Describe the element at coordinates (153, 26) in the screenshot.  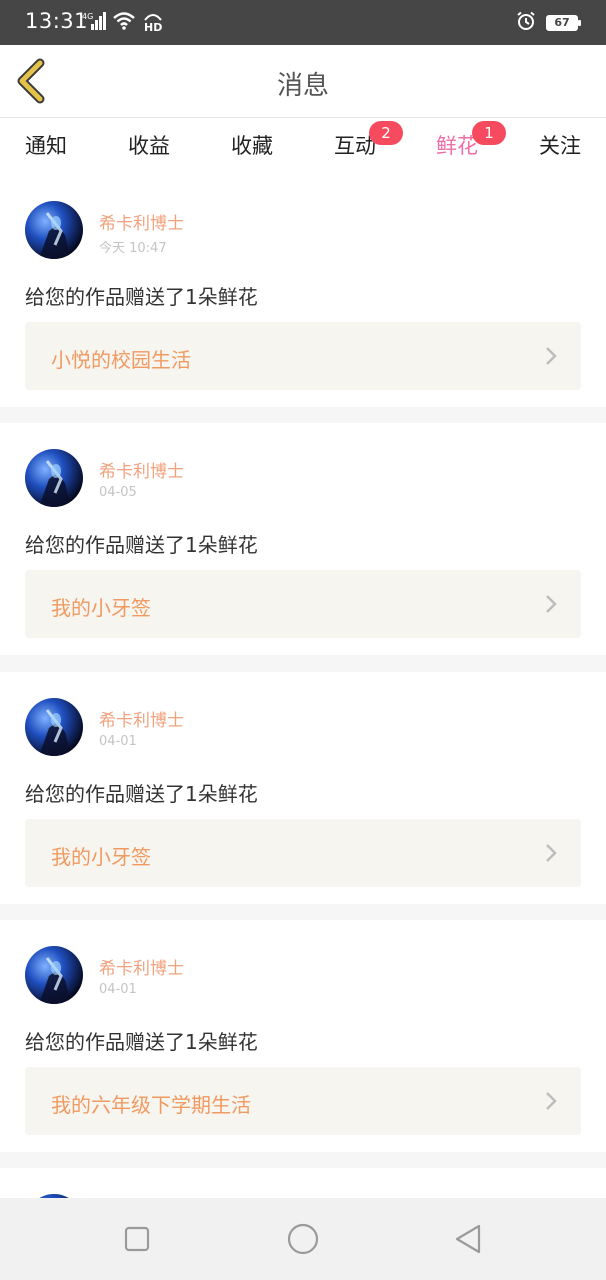
I see `svg-text: HD` at that location.